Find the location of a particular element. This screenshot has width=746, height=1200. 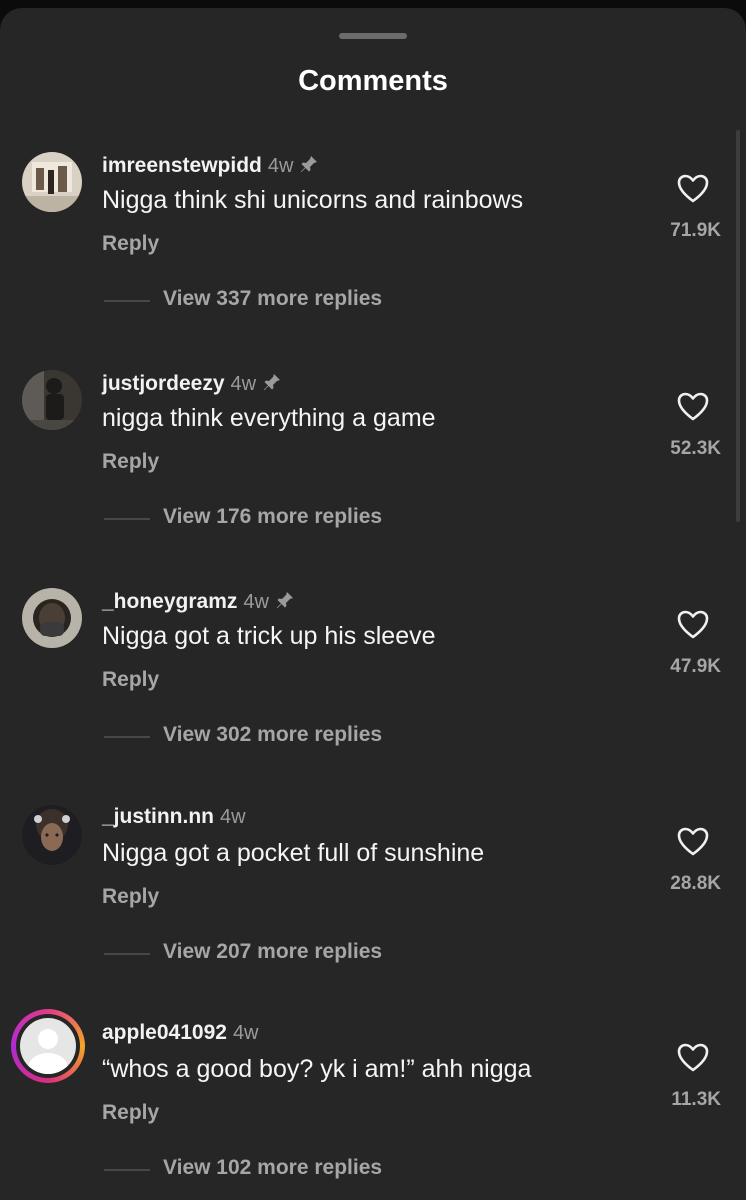

drag-handle is located at coordinates (373, 36).